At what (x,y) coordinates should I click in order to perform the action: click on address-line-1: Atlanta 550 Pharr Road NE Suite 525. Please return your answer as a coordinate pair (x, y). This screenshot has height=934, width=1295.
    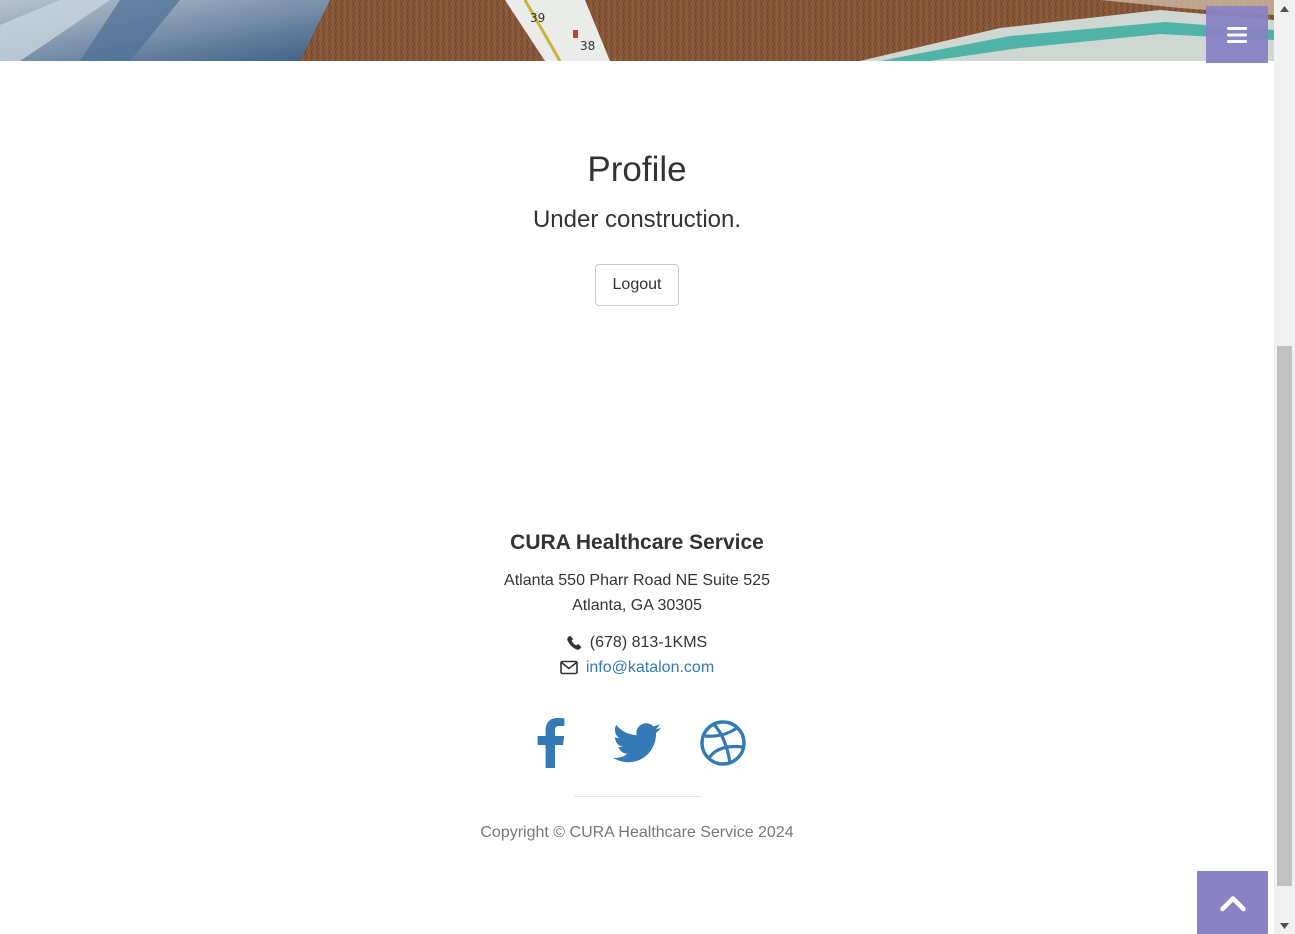
    Looking at the image, I should click on (637, 580).